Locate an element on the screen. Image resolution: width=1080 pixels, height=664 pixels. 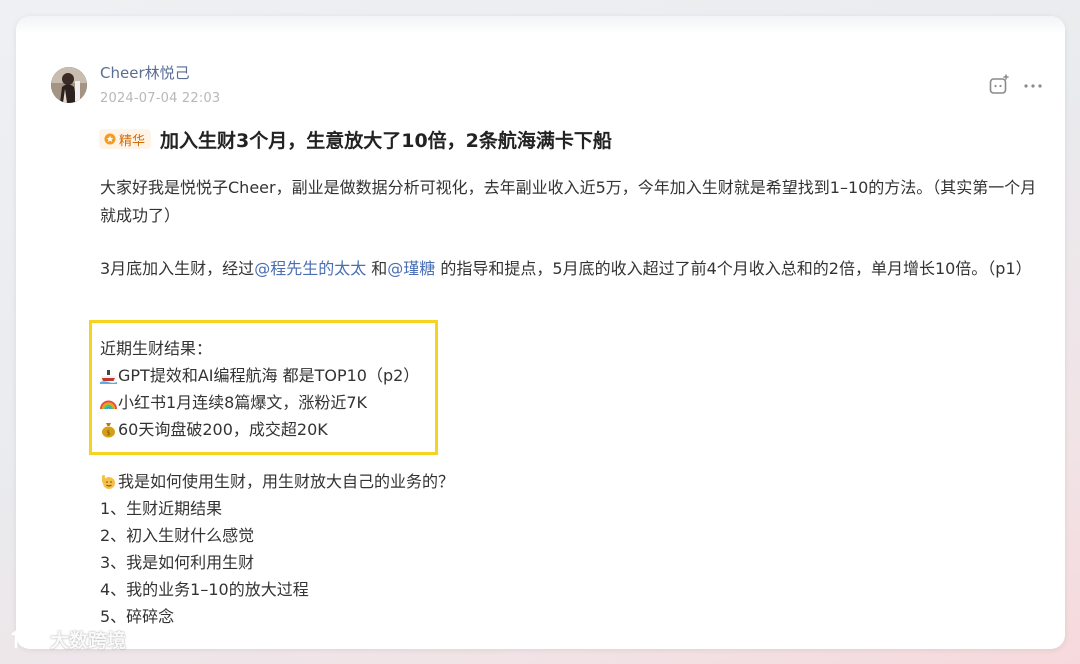
outline-item-3: 3、我是如何利用生财 is located at coordinates (177, 562).